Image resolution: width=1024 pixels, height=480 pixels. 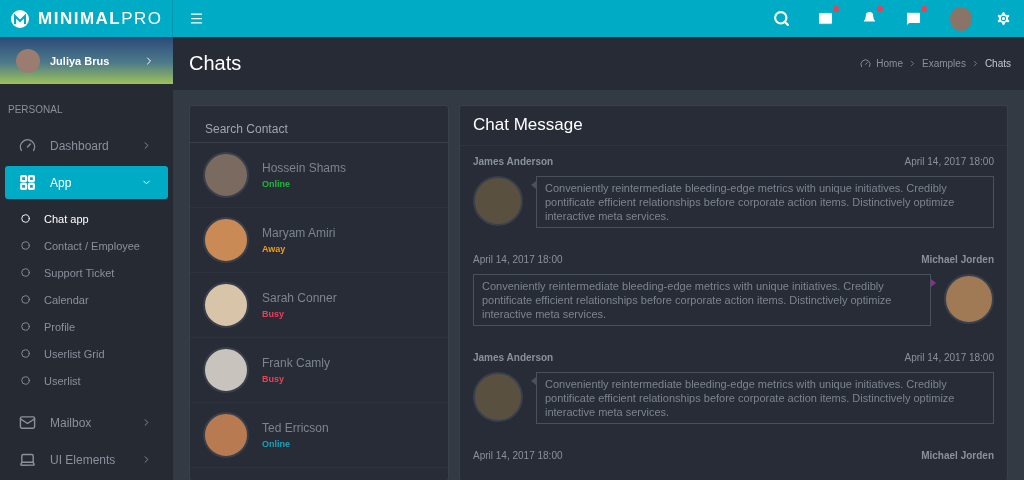 What do you see at coordinates (997, 63) in the screenshot?
I see `breadcrumb-link: Chats` at bounding box center [997, 63].